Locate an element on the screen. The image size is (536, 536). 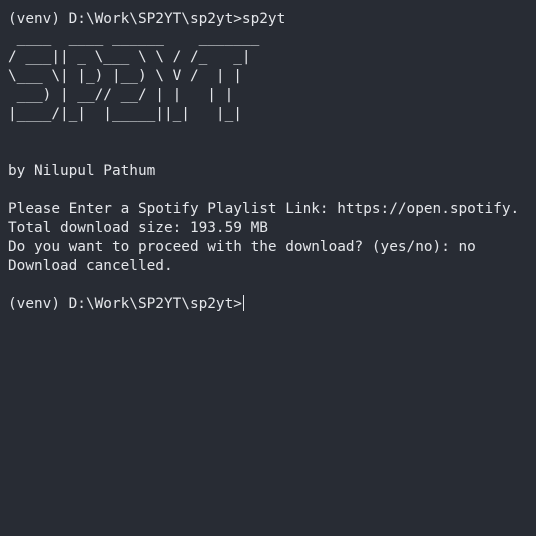
cancel-message: Download cancelled. is located at coordinates (90, 266).